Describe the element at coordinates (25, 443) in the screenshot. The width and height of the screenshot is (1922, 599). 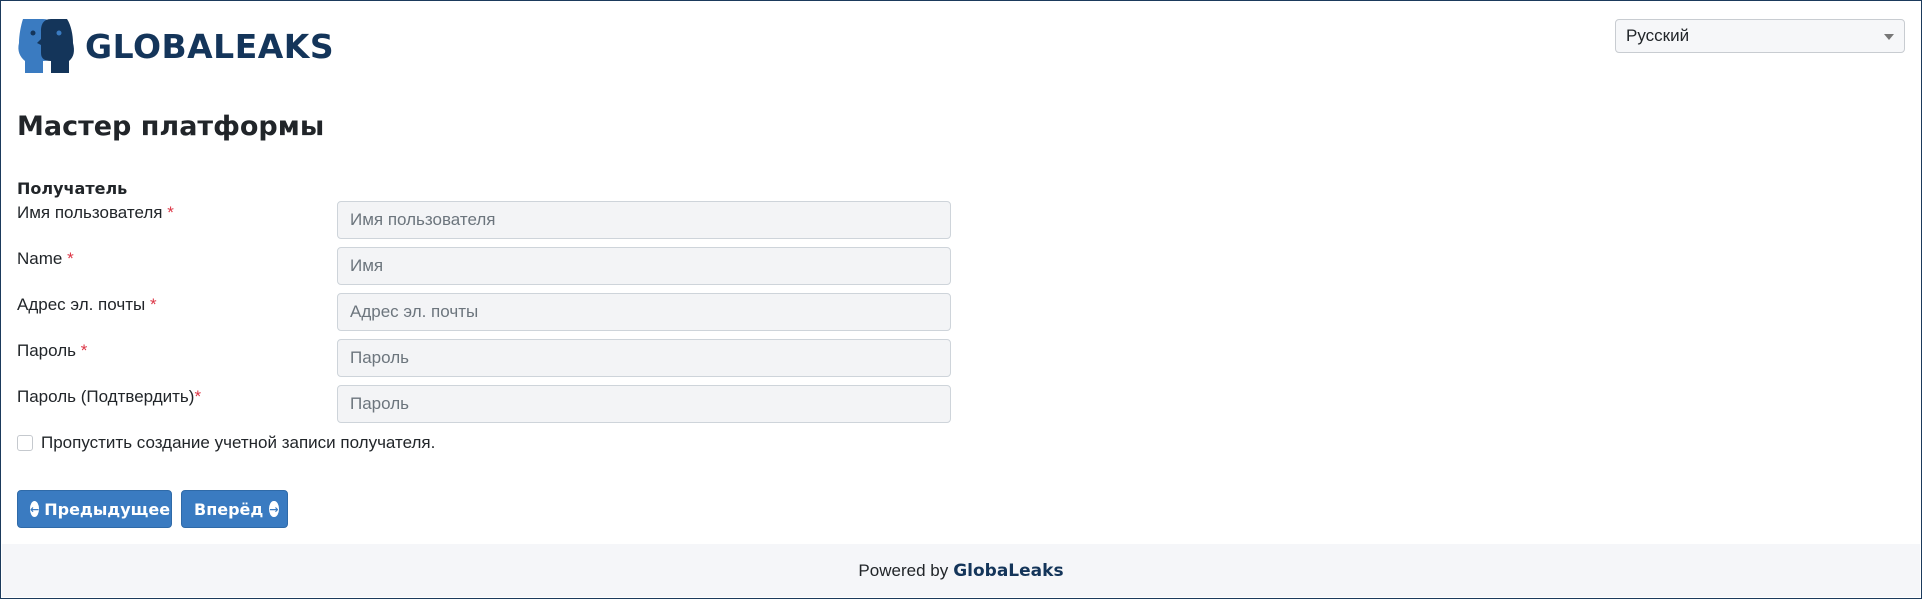
I see `skip-recipient-checkbox` at that location.